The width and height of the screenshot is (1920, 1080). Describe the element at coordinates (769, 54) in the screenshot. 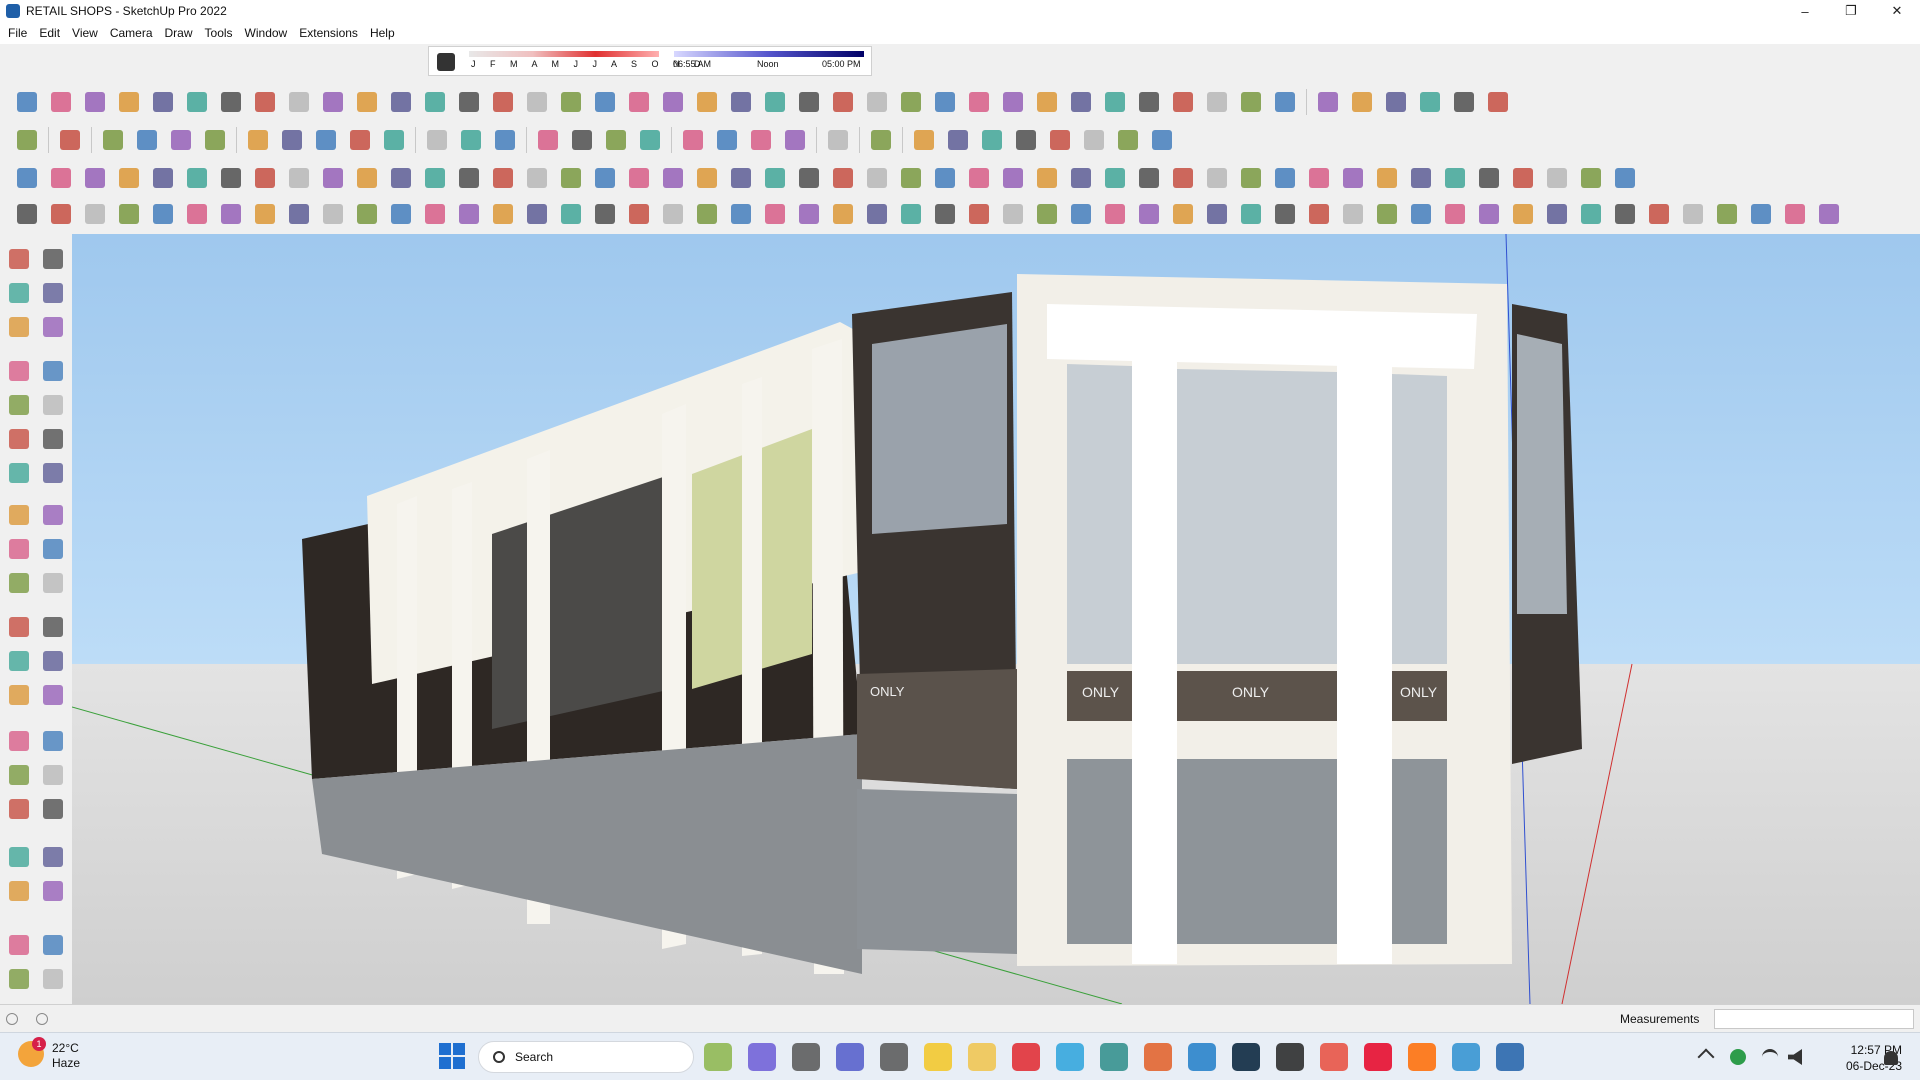

I see `time-slider` at that location.